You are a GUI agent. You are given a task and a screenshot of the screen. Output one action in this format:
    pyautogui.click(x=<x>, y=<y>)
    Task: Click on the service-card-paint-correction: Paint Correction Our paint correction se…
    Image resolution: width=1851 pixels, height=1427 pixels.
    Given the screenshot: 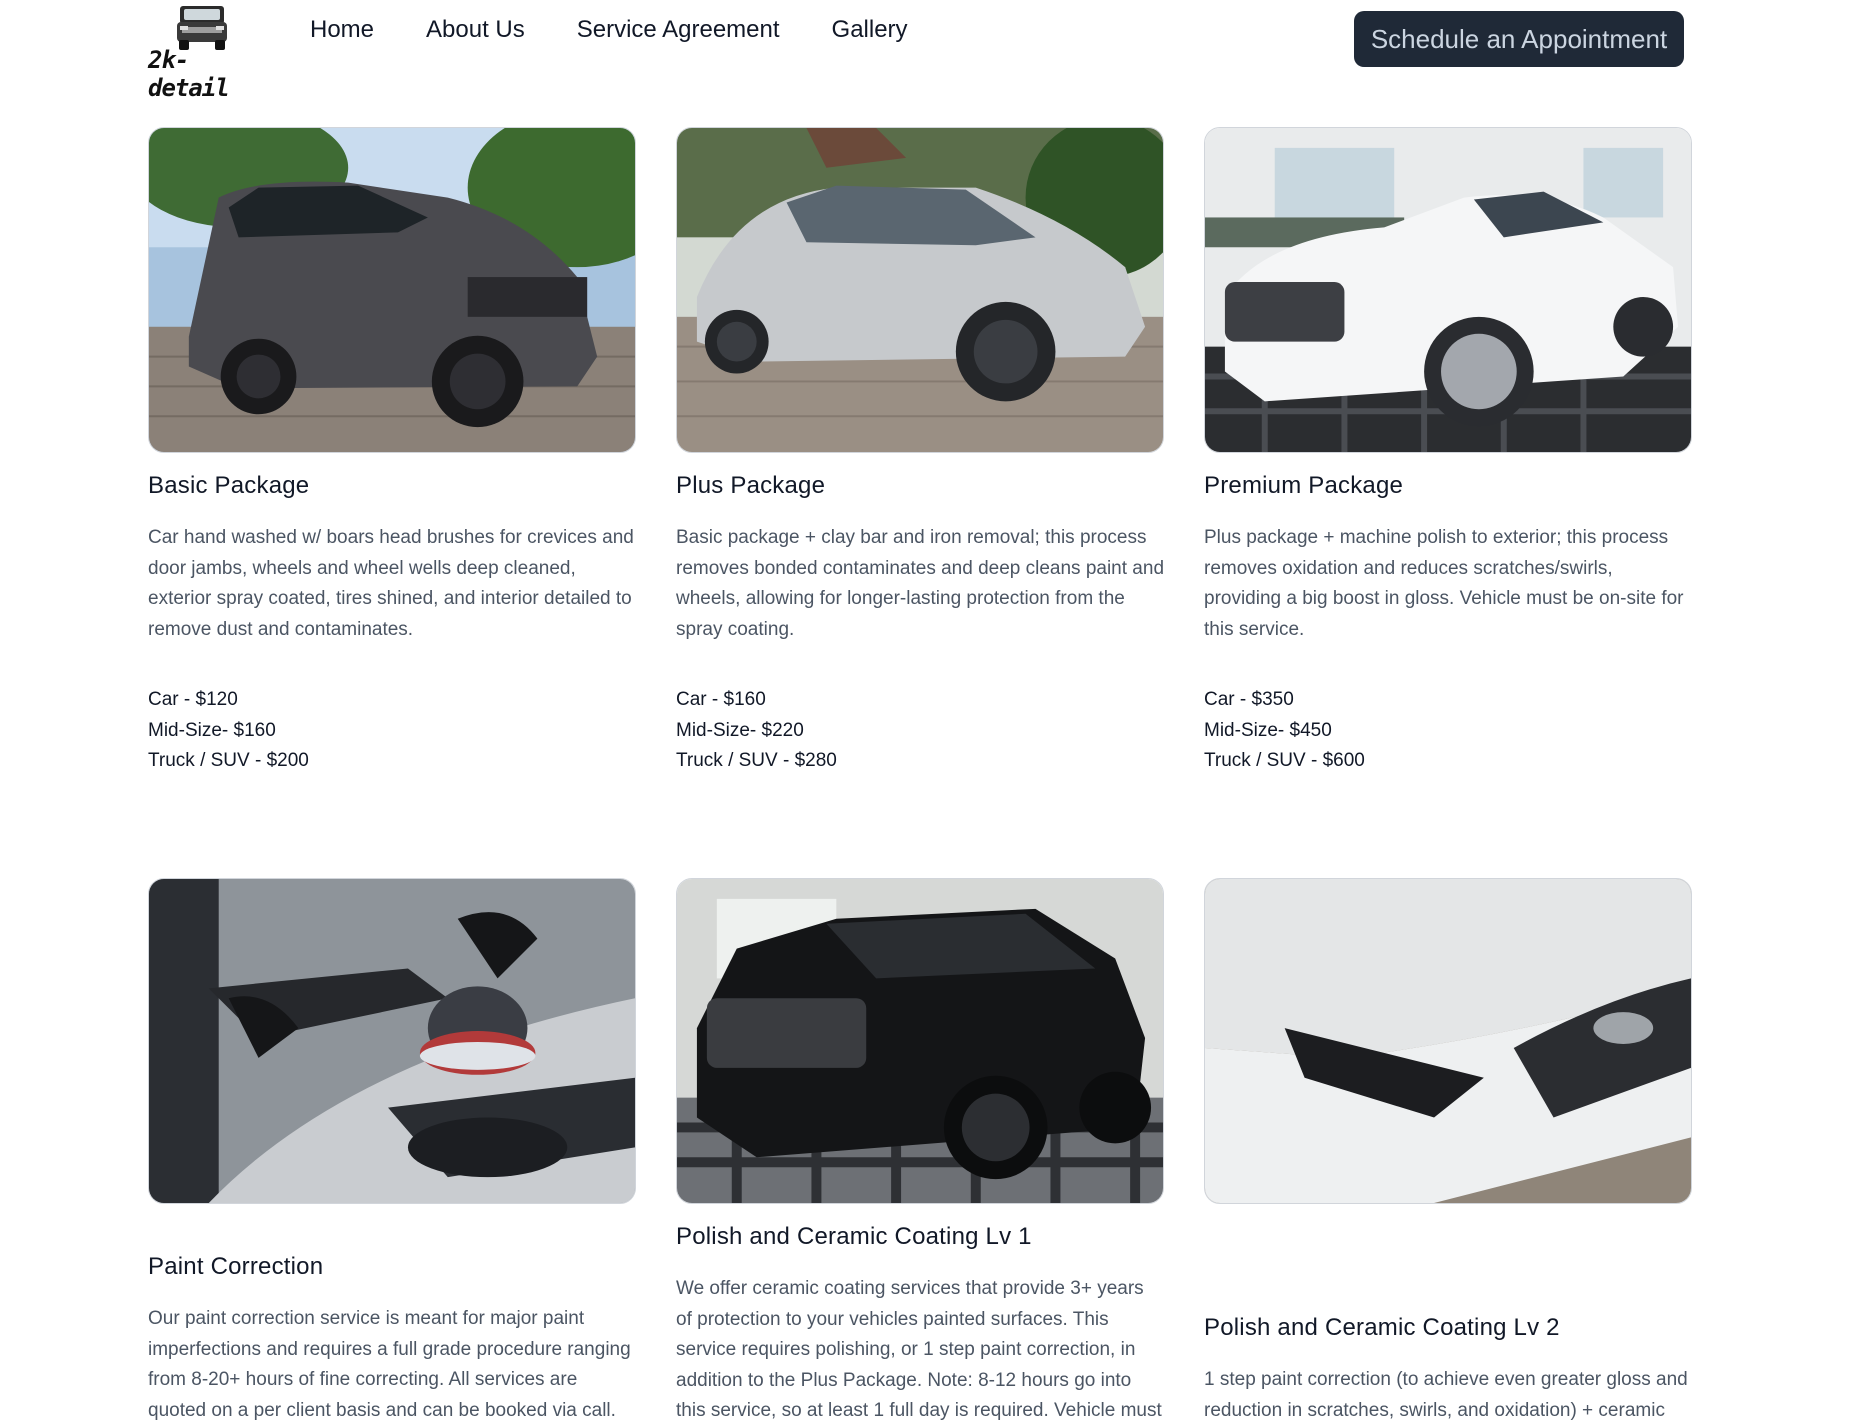 What is the action you would take?
    pyautogui.click(x=392, y=1152)
    